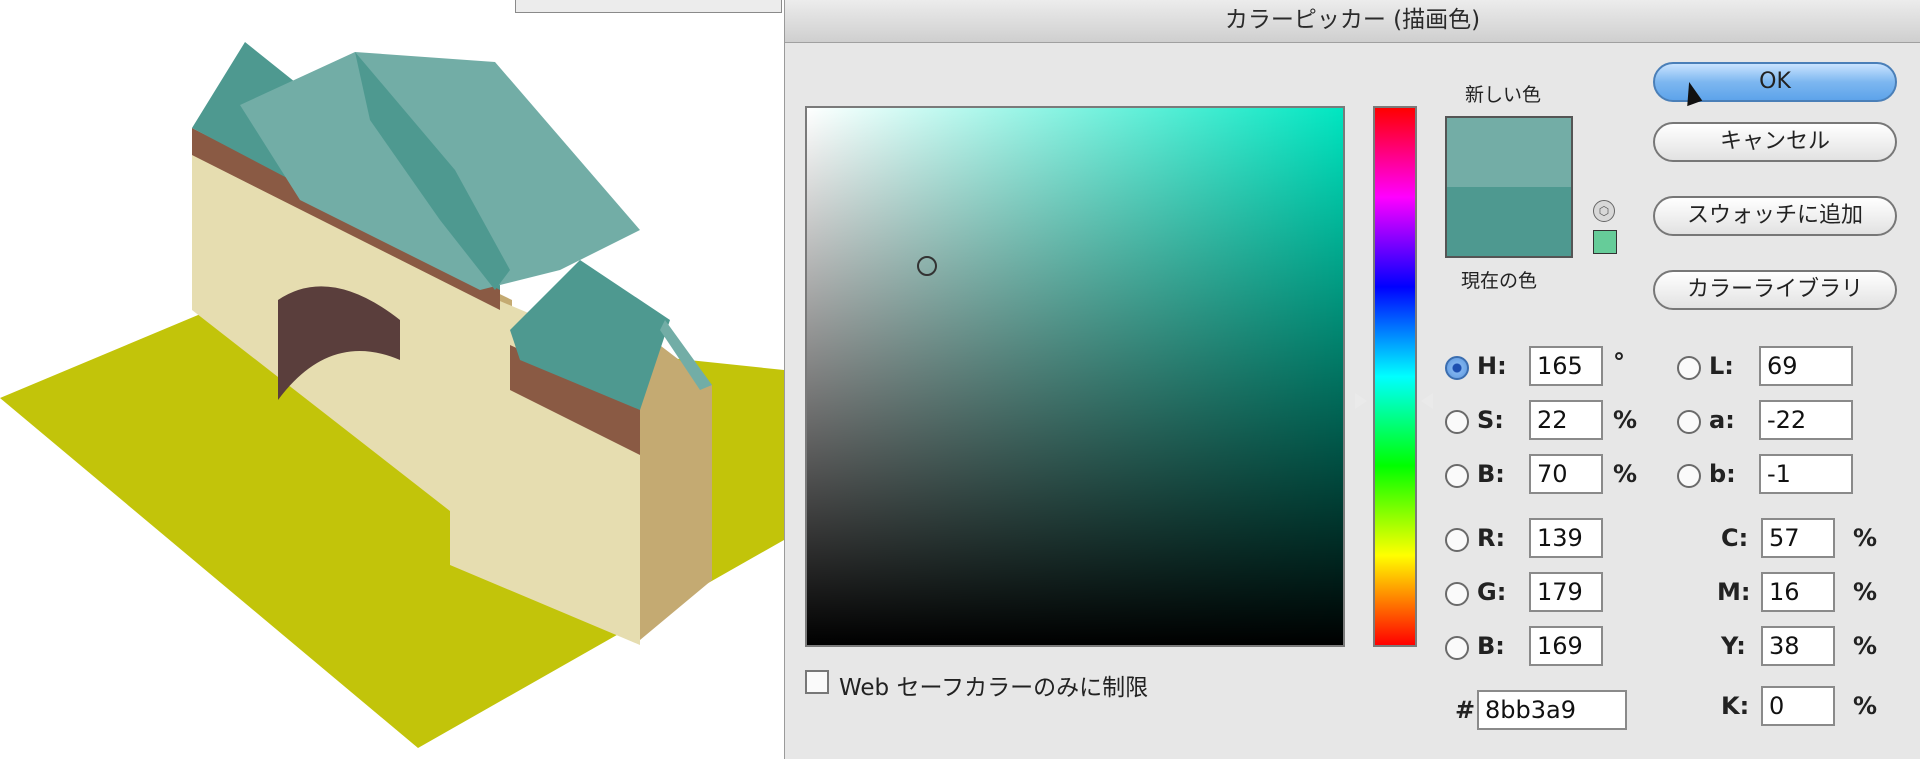 The width and height of the screenshot is (1920, 759). Describe the element at coordinates (1806, 366) in the screenshot. I see `l-field: 69` at that location.